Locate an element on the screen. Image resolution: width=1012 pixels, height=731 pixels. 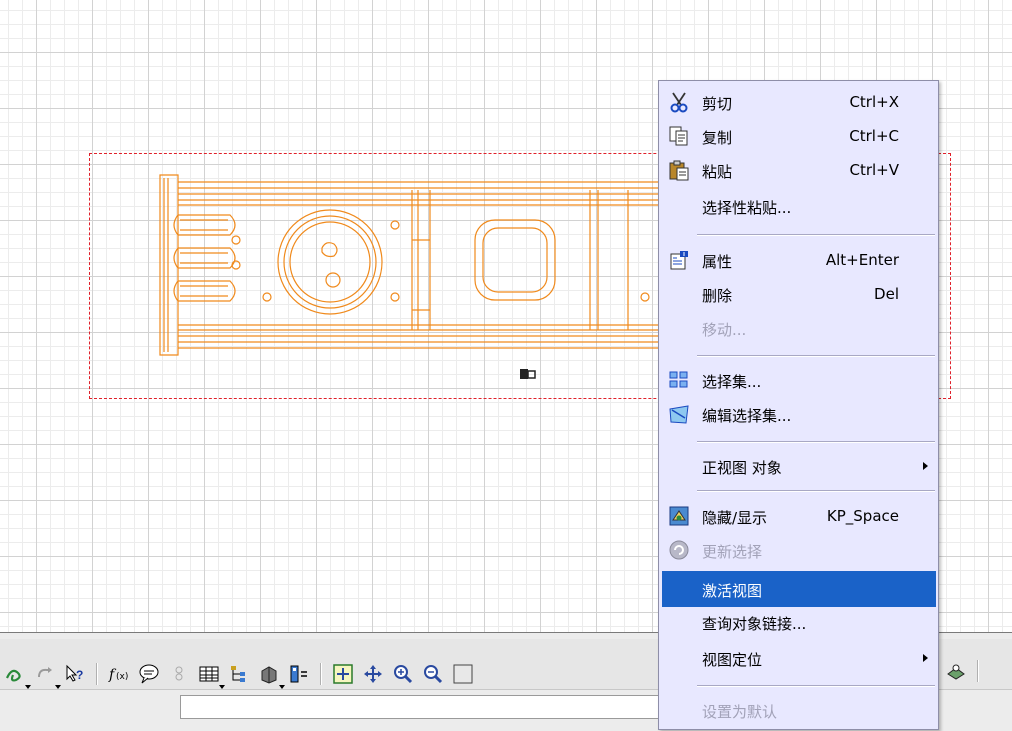
normal-view-icon is located at coordinates (463, 674).